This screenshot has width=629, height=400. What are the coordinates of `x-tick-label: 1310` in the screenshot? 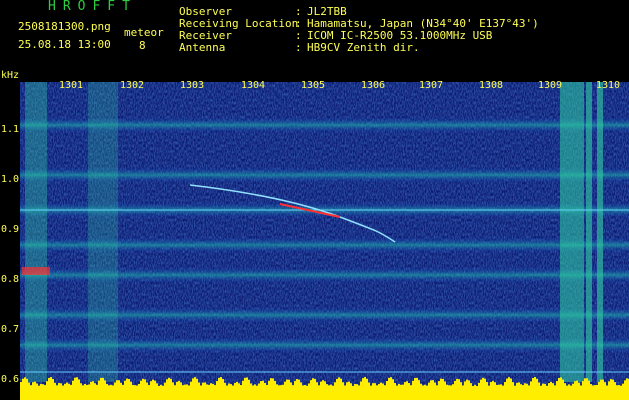 It's located at (608, 85).